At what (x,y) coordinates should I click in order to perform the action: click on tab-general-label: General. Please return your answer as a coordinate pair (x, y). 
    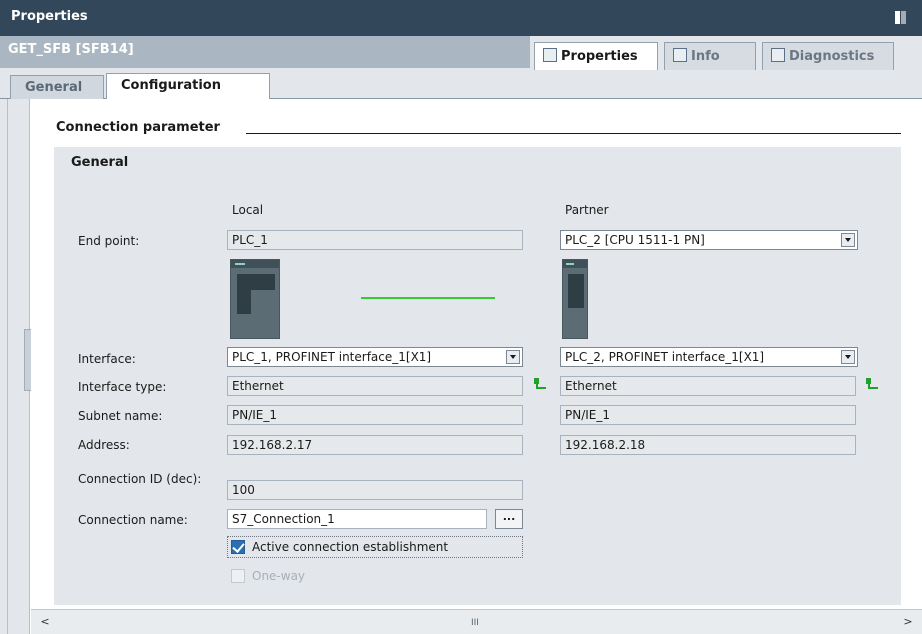
    Looking at the image, I should click on (54, 87).